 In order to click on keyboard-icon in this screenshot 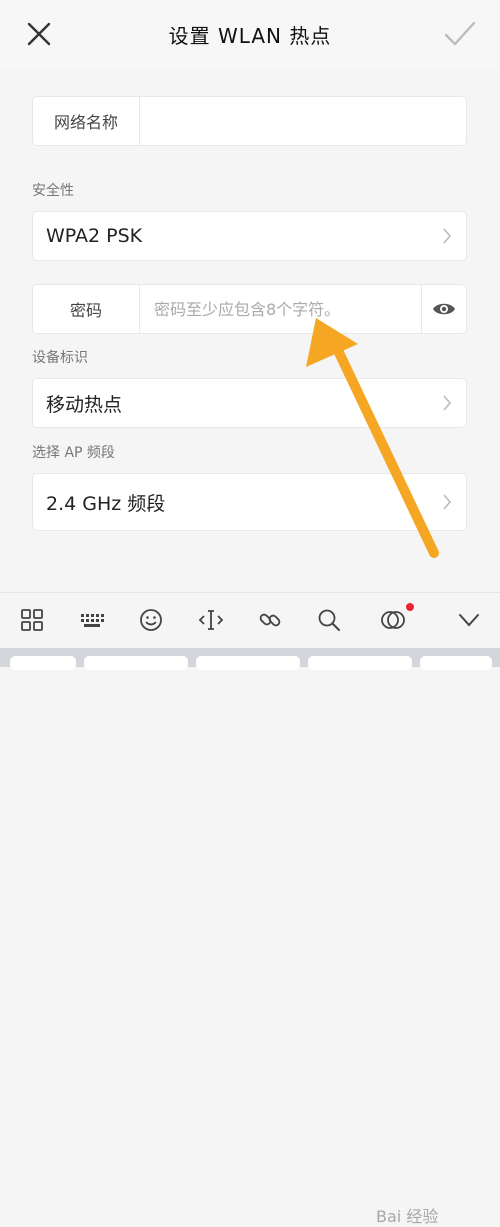, I will do `click(92, 620)`.